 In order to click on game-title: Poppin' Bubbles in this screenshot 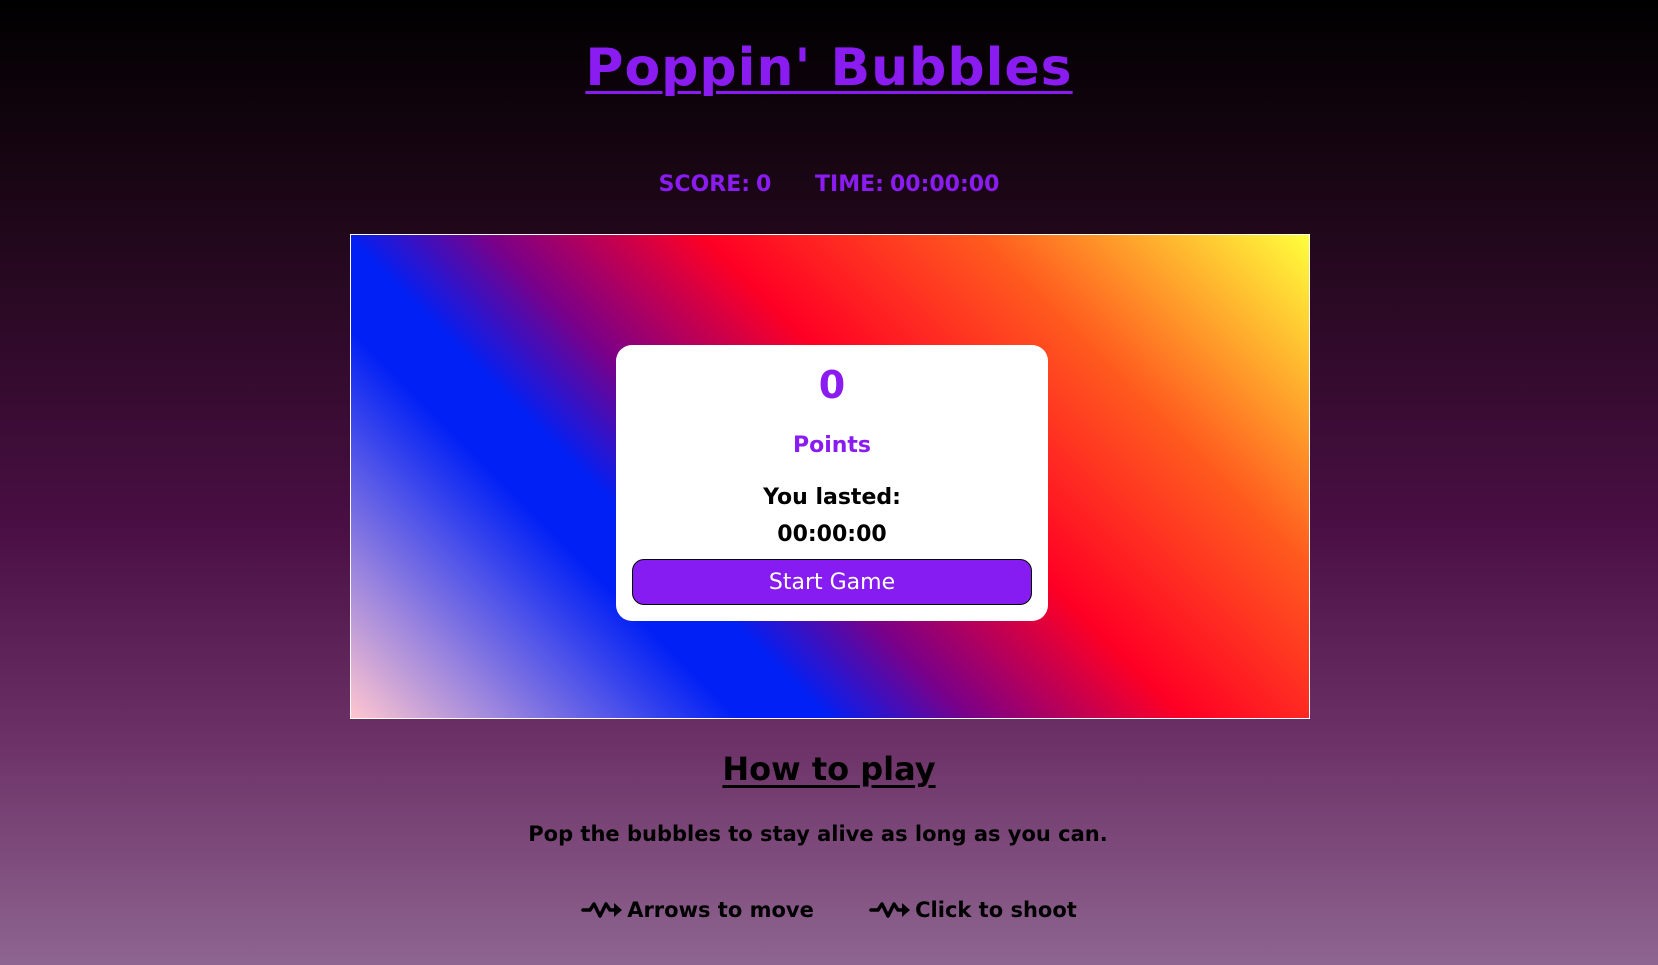, I will do `click(829, 68)`.